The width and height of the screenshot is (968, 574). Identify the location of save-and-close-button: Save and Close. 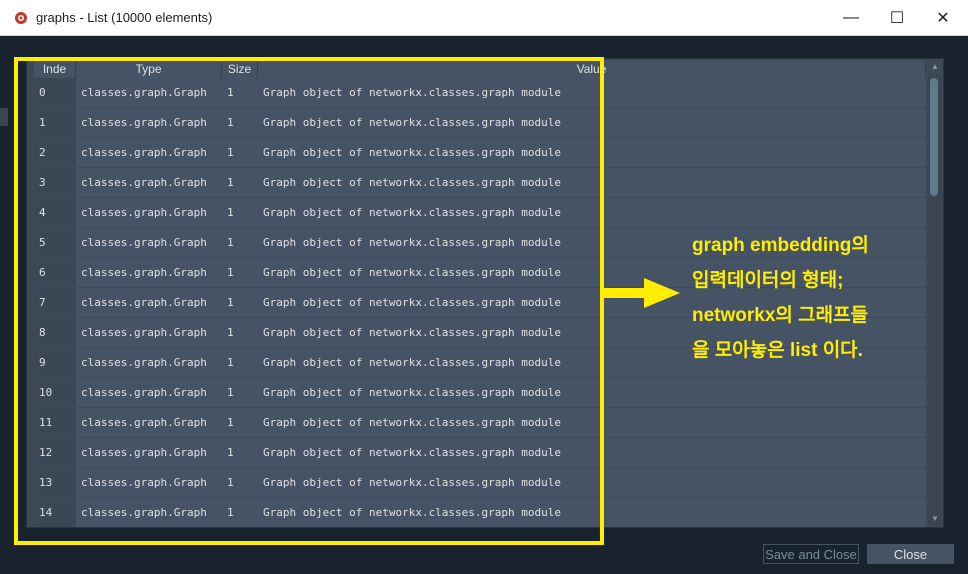
(811, 554).